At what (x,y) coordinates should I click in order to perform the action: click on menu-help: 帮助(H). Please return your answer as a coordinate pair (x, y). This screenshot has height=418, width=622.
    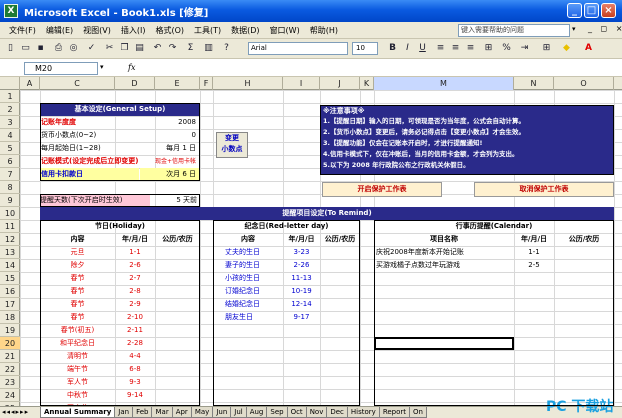
    Looking at the image, I should click on (324, 30).